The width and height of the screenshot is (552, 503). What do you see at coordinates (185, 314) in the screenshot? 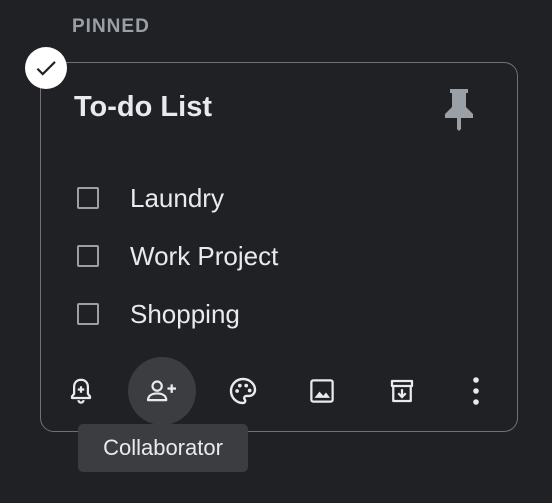
I see `checklist-item-text: Shopping` at bounding box center [185, 314].